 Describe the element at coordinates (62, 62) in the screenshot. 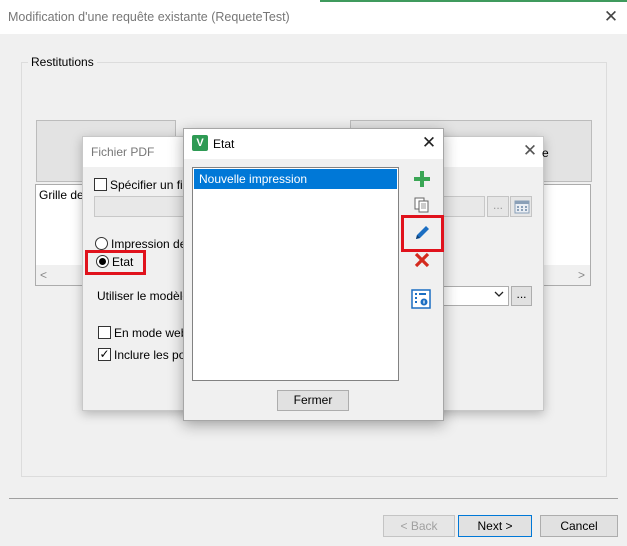

I see `restitutions-label: Restitutions` at that location.